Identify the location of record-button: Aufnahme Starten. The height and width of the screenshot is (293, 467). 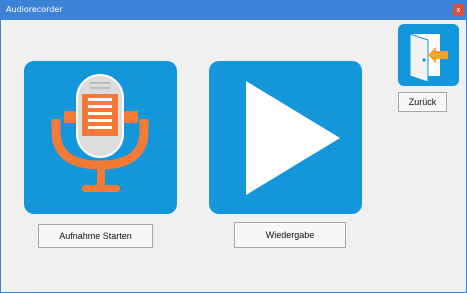
(95, 236).